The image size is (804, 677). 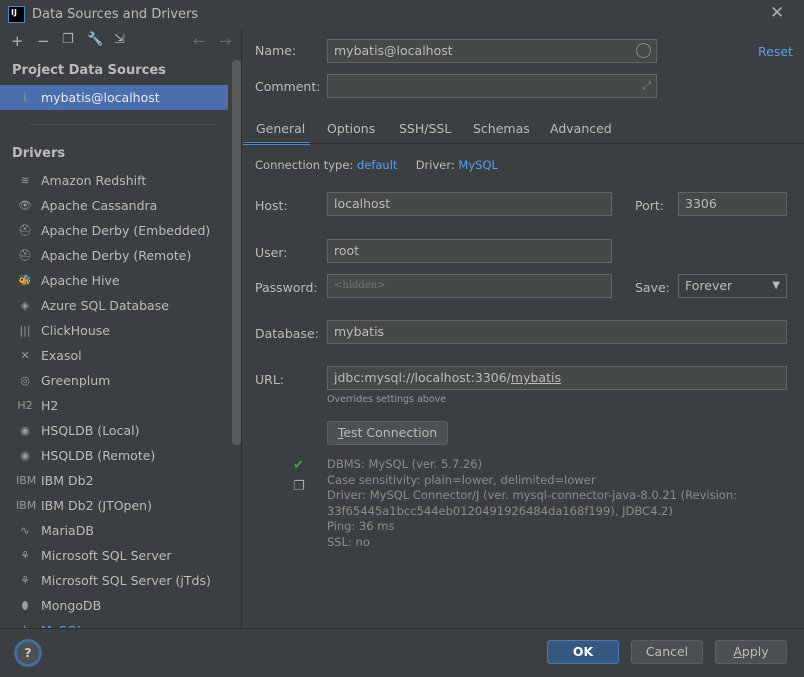 I want to click on apply-button: Apply, so click(x=751, y=652).